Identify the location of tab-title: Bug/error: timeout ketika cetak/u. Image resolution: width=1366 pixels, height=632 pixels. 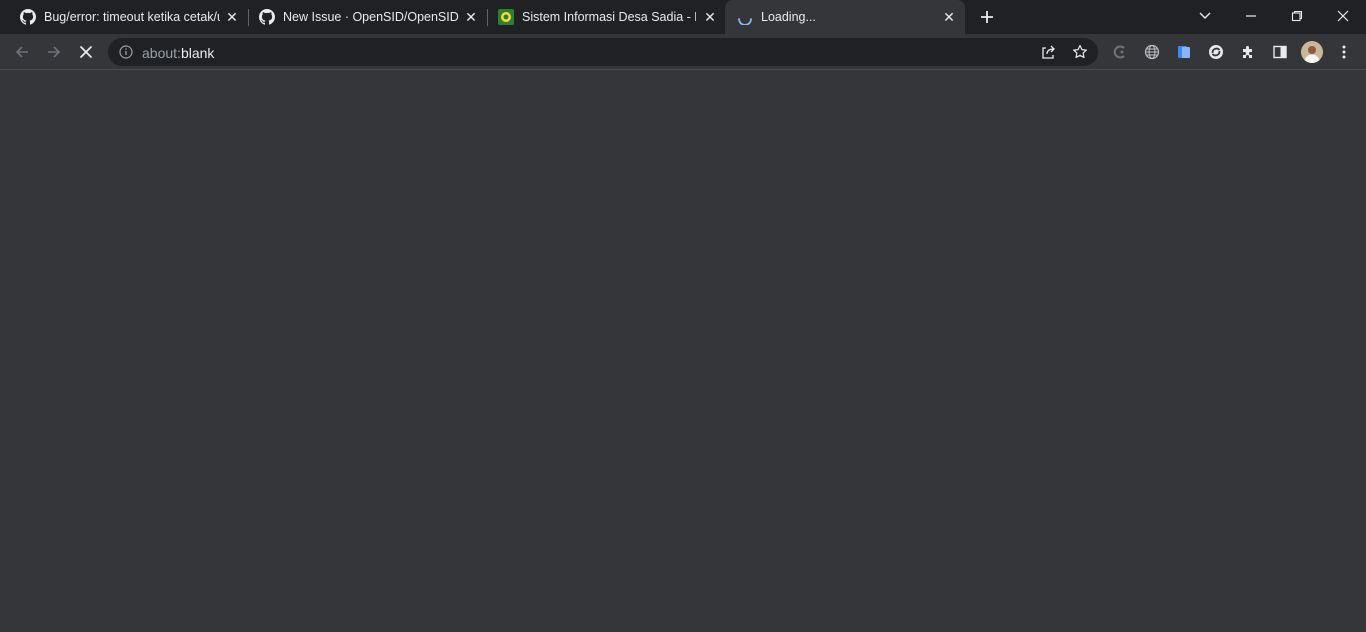
(132, 17).